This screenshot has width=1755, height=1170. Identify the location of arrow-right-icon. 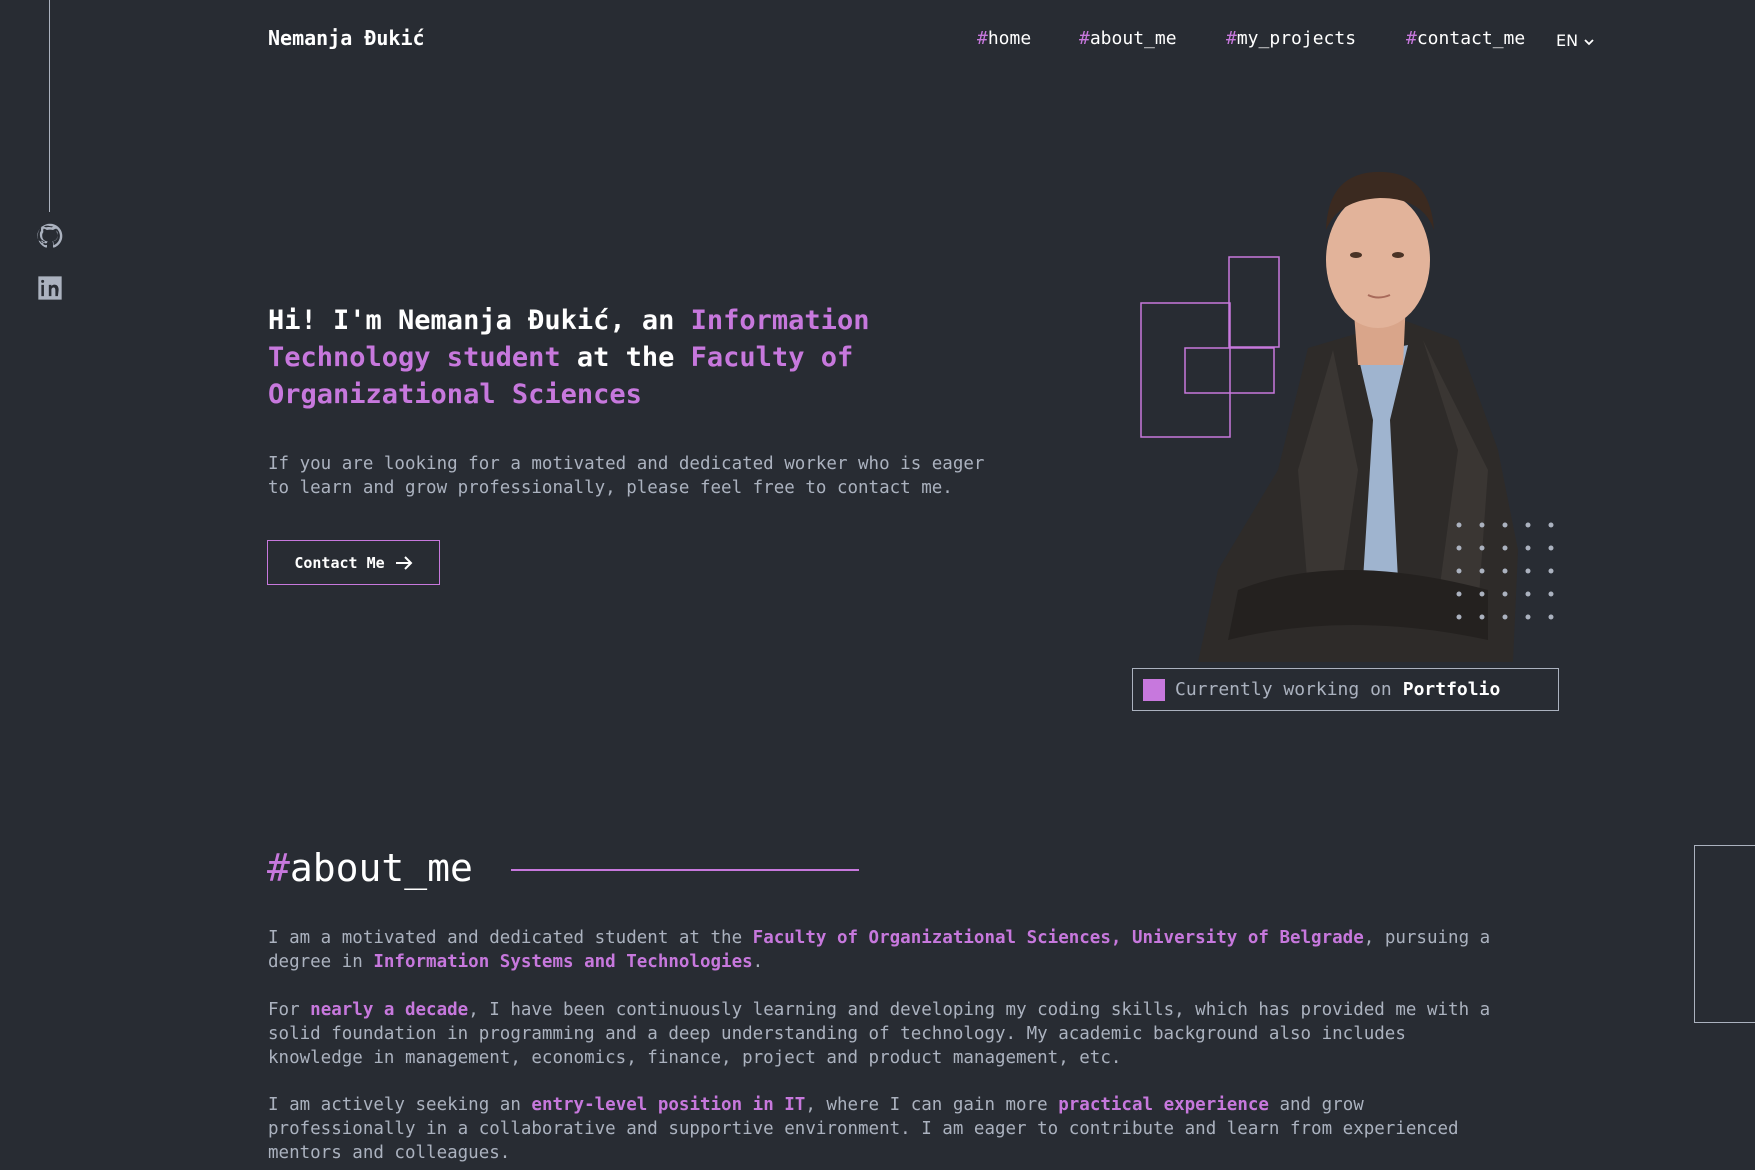
(404, 562).